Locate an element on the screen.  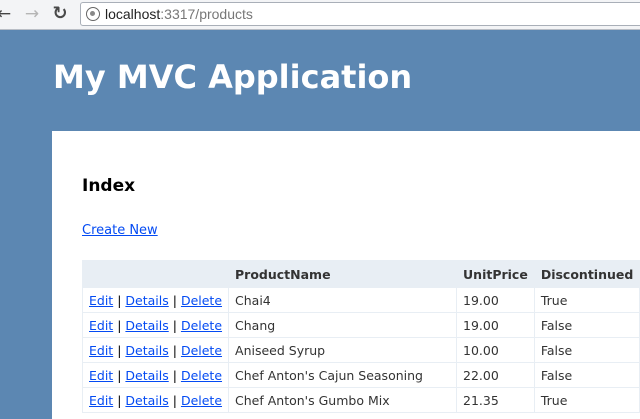
page-title: Index is located at coordinates (109, 186).